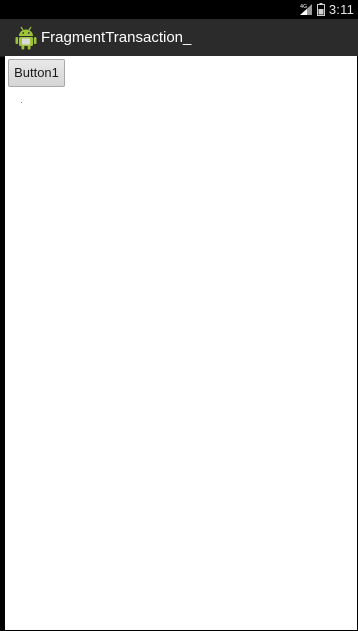  What do you see at coordinates (36, 73) in the screenshot?
I see `button1: Button1` at bounding box center [36, 73].